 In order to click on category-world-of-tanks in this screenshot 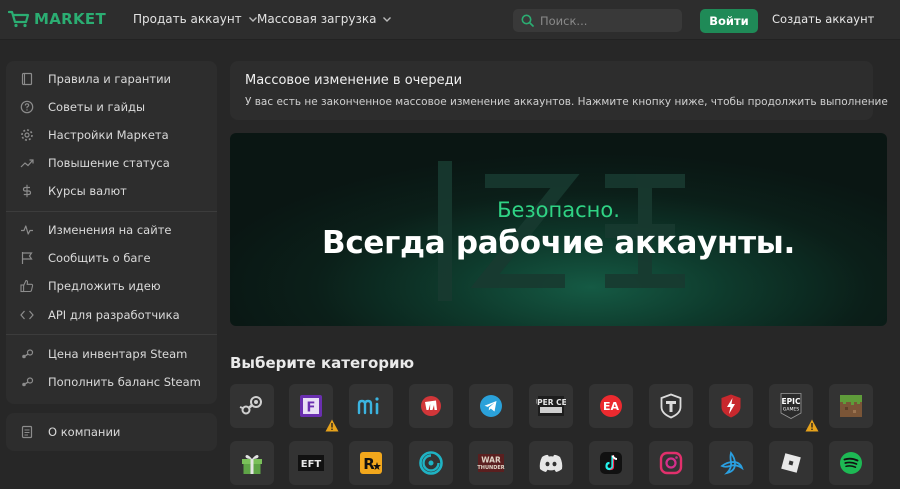, I will do `click(671, 406)`.